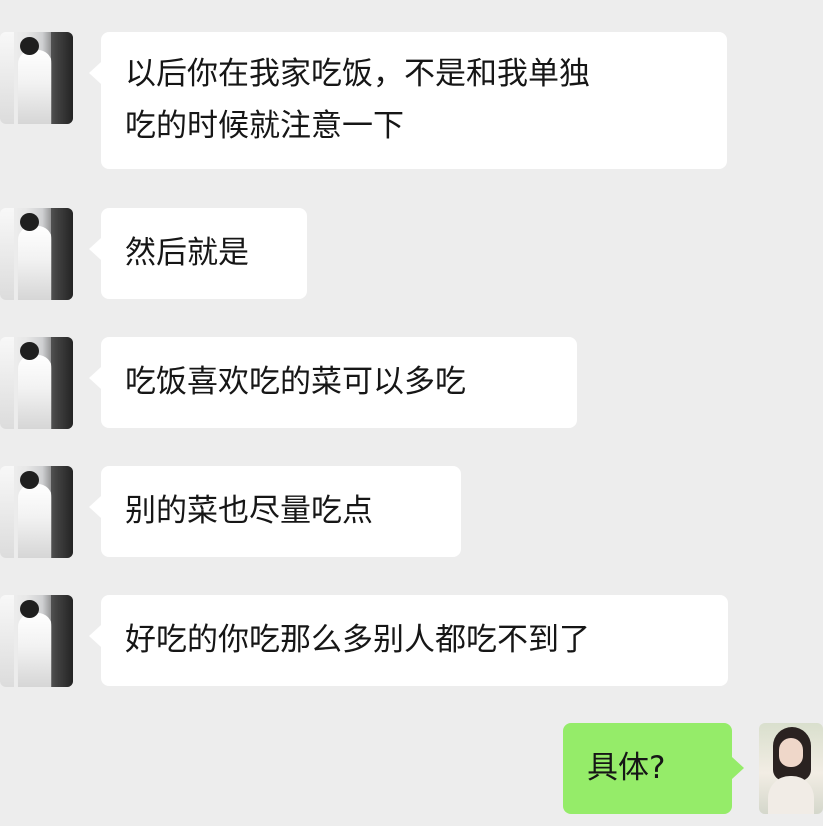 This screenshot has height=826, width=823. Describe the element at coordinates (408, 640) in the screenshot. I see `message-bubble-incoming: 好吃的你吃那么多别人都吃不到了` at that location.